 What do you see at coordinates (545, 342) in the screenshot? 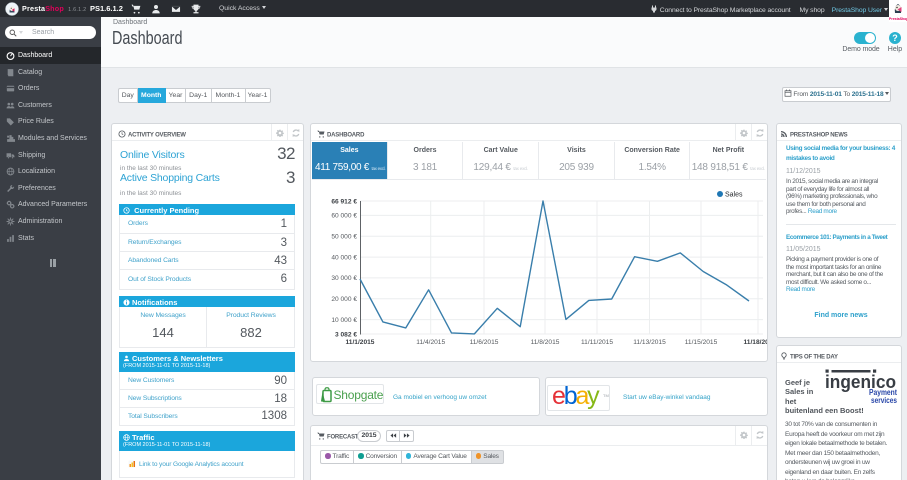
I see `svg-text: 11/8/2015` at bounding box center [545, 342].